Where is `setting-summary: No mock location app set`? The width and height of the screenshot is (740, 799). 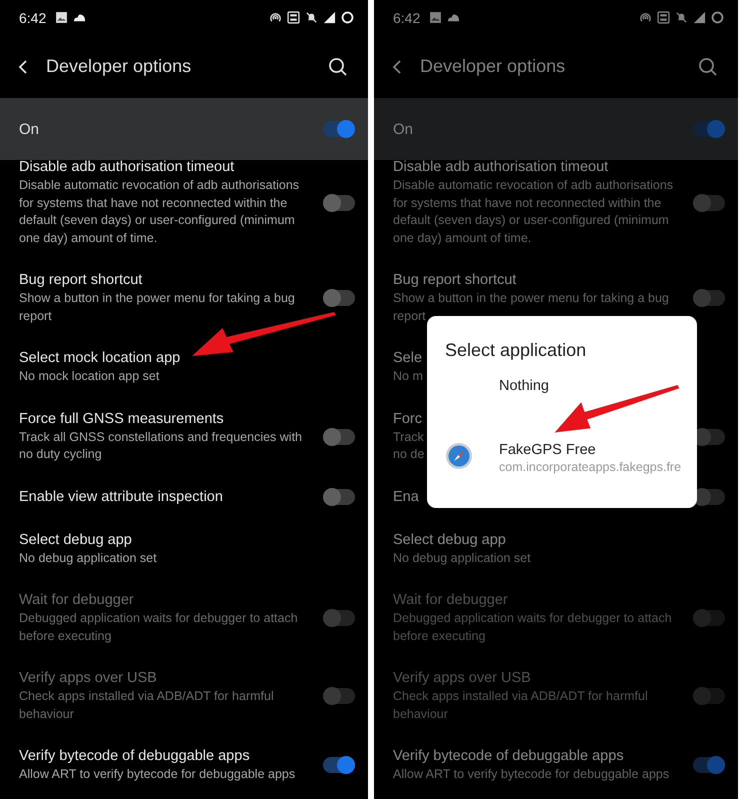
setting-summary: No mock location app set is located at coordinates (89, 376).